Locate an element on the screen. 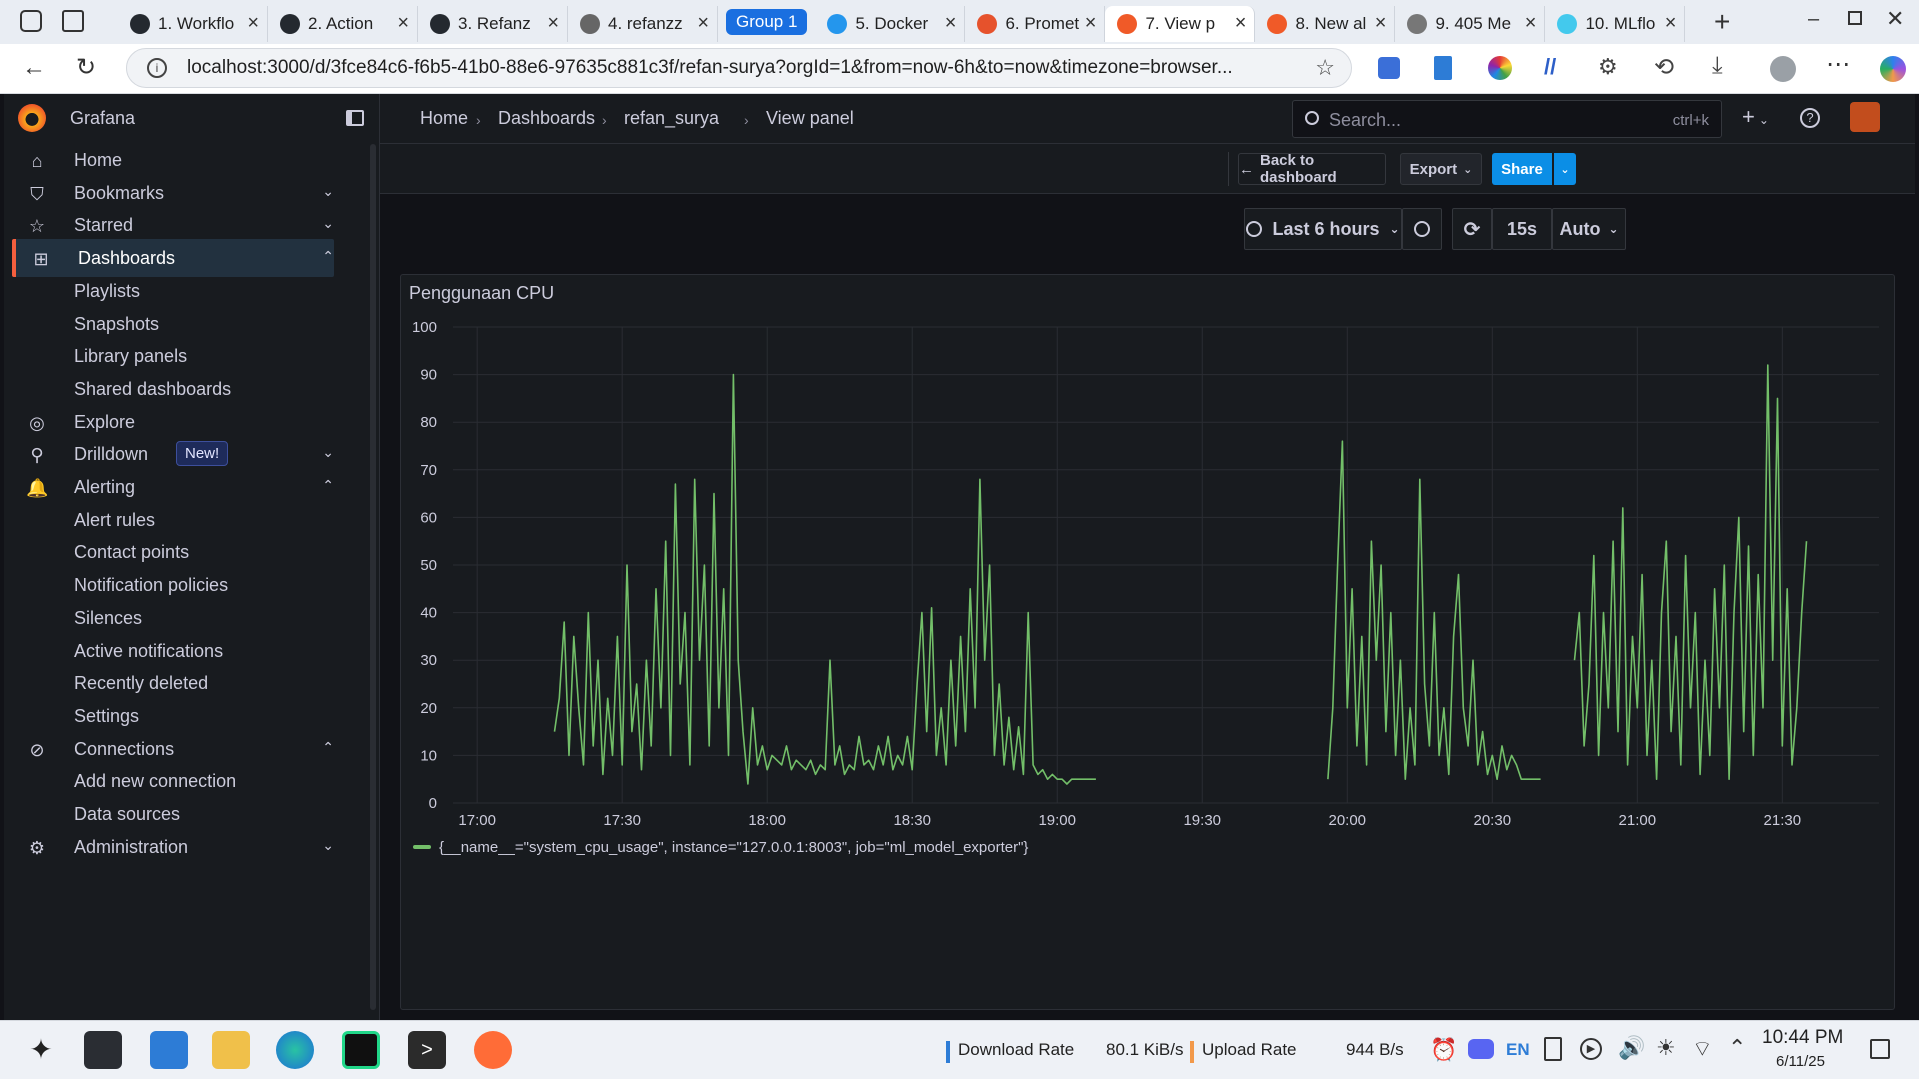  add-button: + ⌄ is located at coordinates (1755, 117).